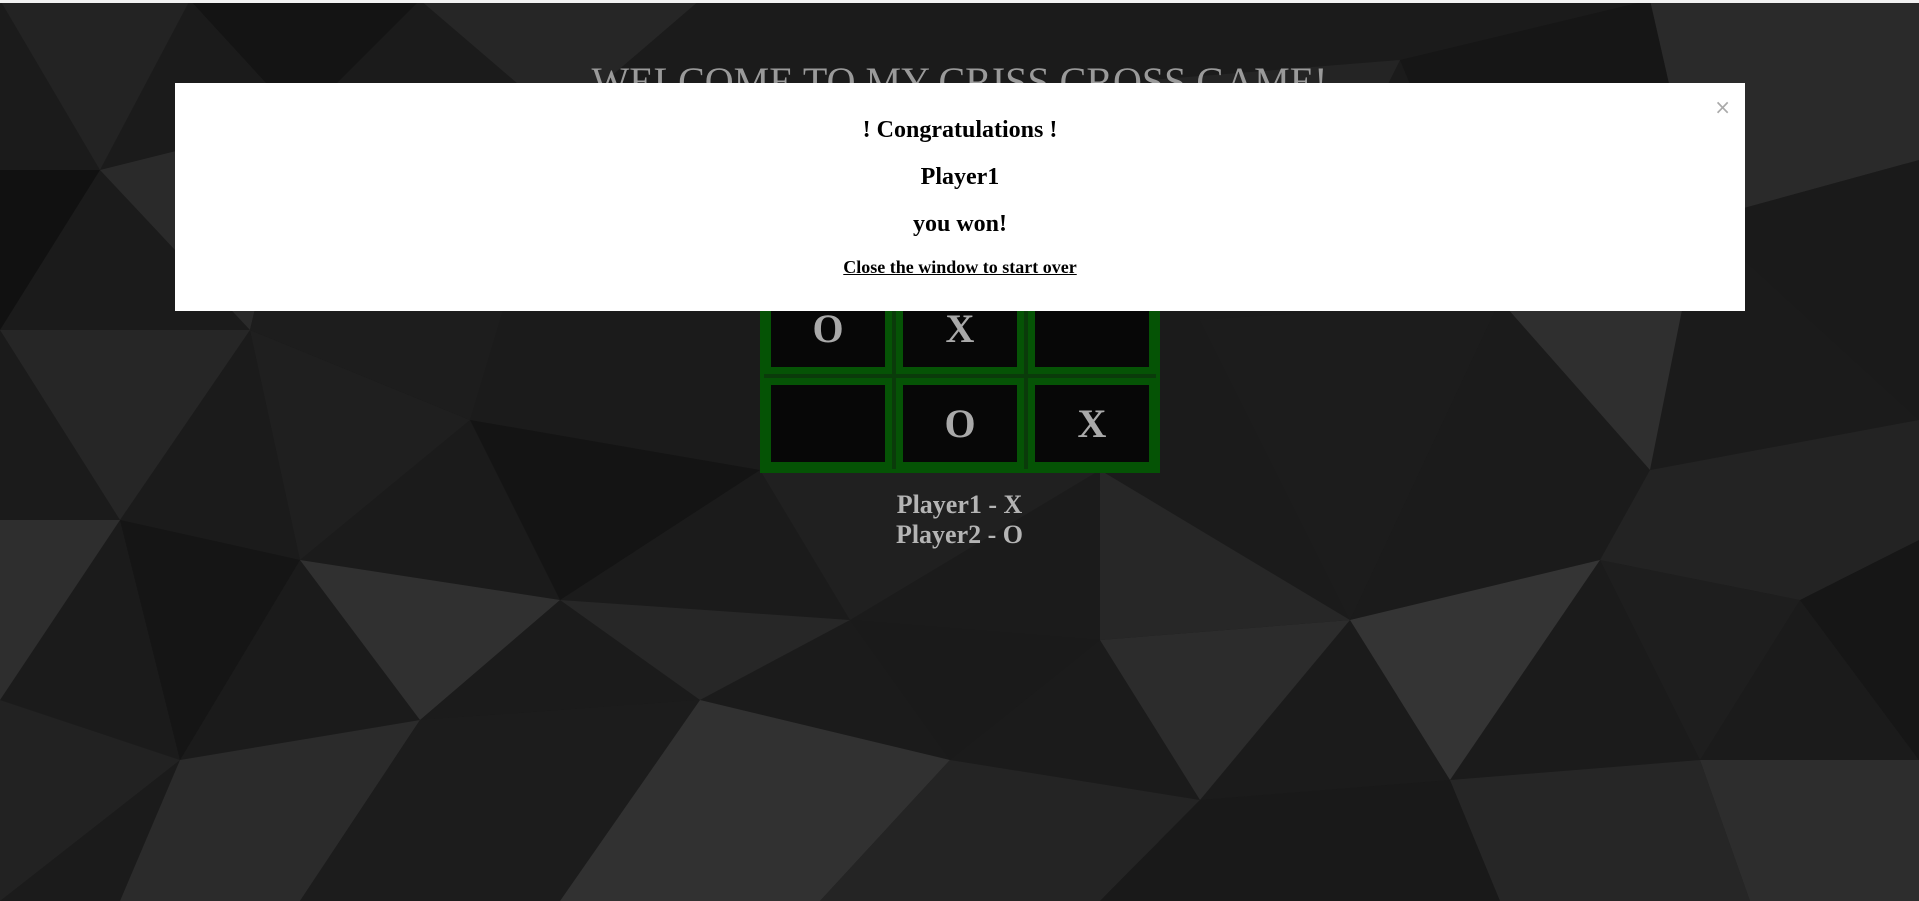 The height and width of the screenshot is (901, 1919). I want to click on player1-label: Player1 - X, so click(959, 504).